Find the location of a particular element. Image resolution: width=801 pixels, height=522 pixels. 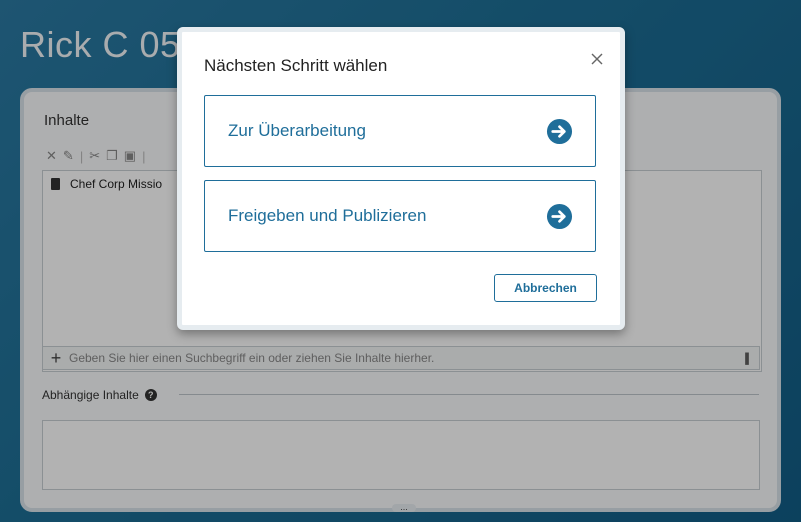

choice-revision-button: Zur Überarbeitung is located at coordinates (400, 131).